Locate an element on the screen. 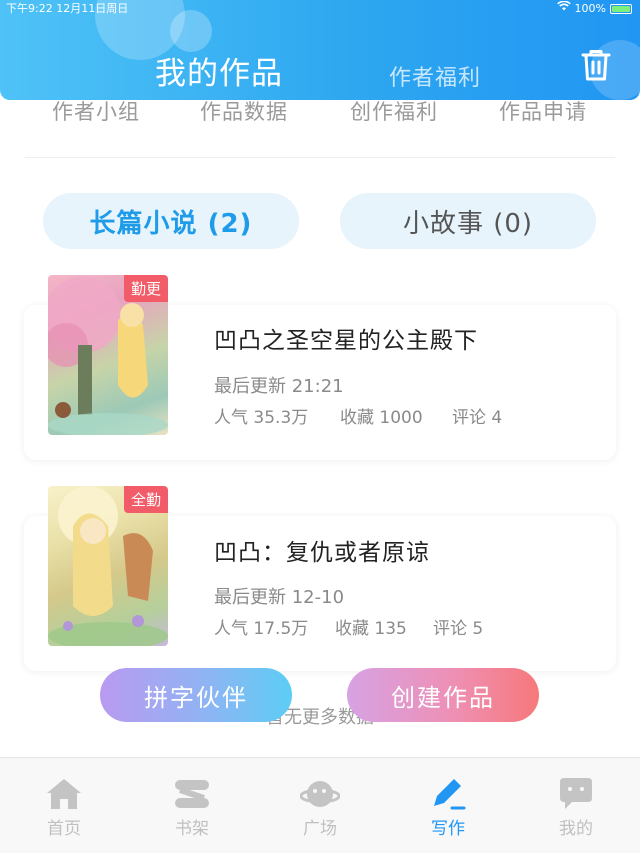 The image size is (640, 853). tab-bookshelf-label: 书架 is located at coordinates (192, 829).